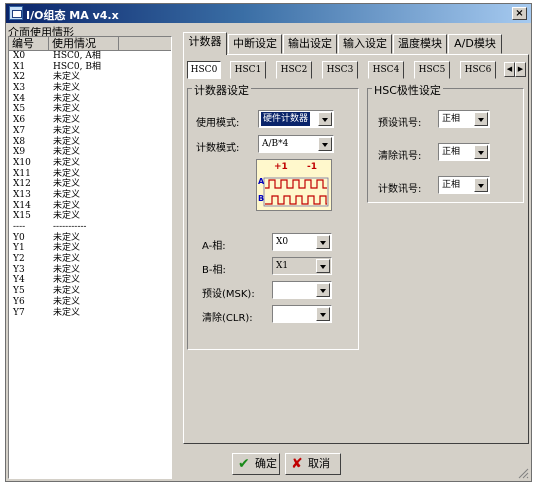 Image resolution: width=540 pixels, height=488 pixels. What do you see at coordinates (90, 291) in the screenshot?
I see `list-item: Y5 未定义` at bounding box center [90, 291].